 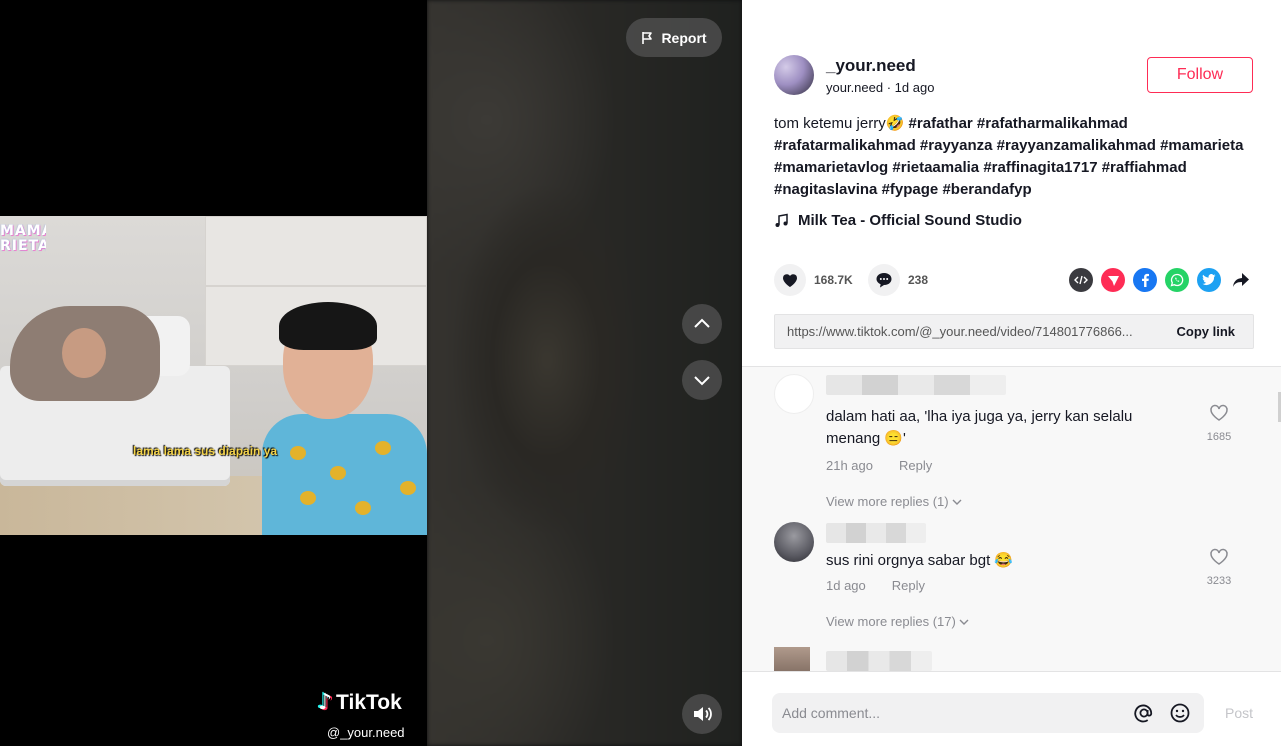 What do you see at coordinates (920, 560) in the screenshot?
I see `comment-text: sus rini orgnya sabar bgt 😂` at bounding box center [920, 560].